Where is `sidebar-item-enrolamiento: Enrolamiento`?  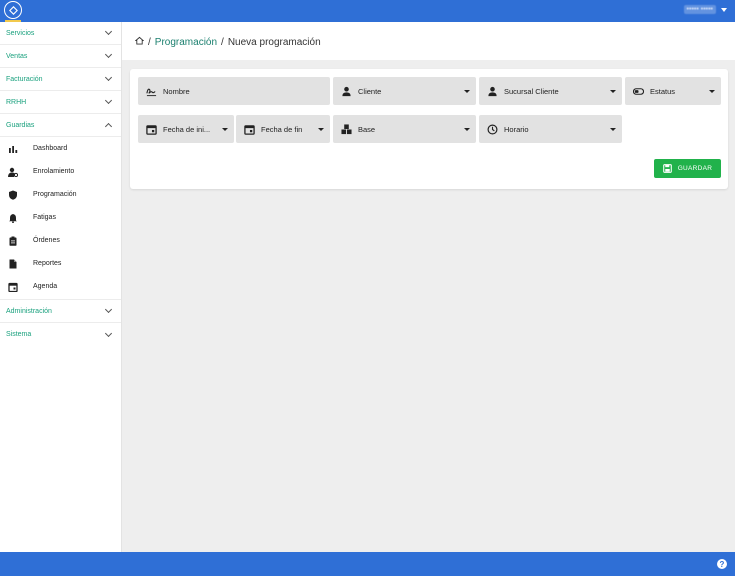 sidebar-item-enrolamiento: Enrolamiento is located at coordinates (60, 171).